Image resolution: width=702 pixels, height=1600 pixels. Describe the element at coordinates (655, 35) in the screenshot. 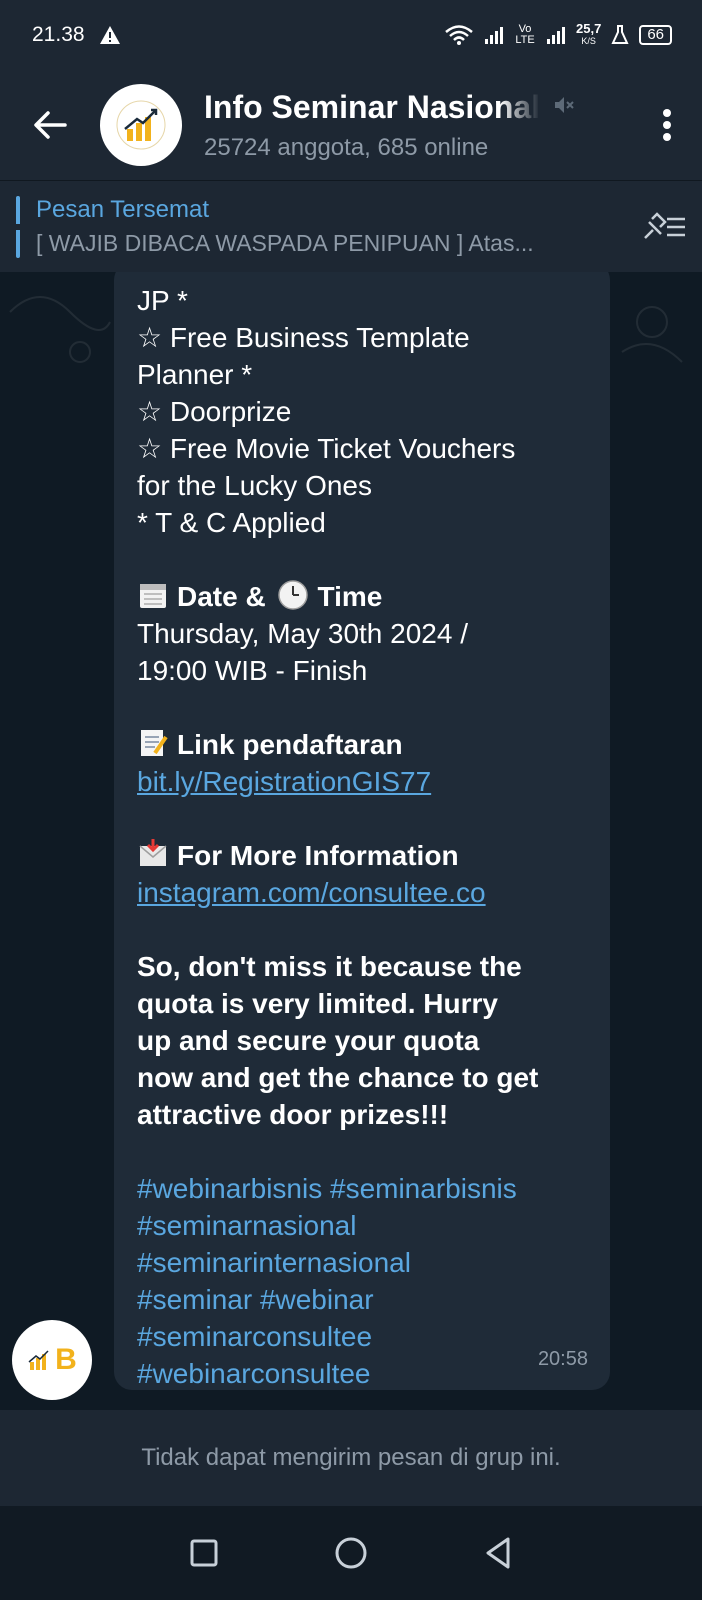

I see `battery-indicator: 66` at that location.